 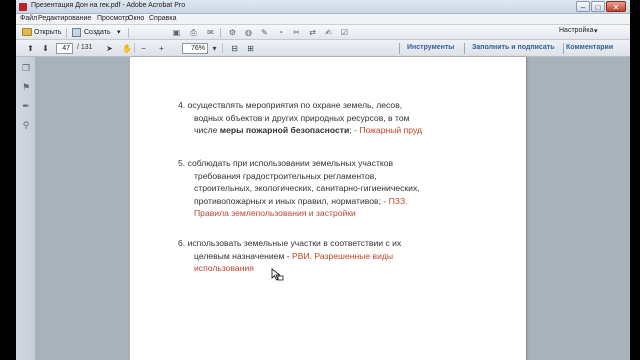 What do you see at coordinates (296, 32) in the screenshot?
I see `tools-icon: ✂` at bounding box center [296, 32].